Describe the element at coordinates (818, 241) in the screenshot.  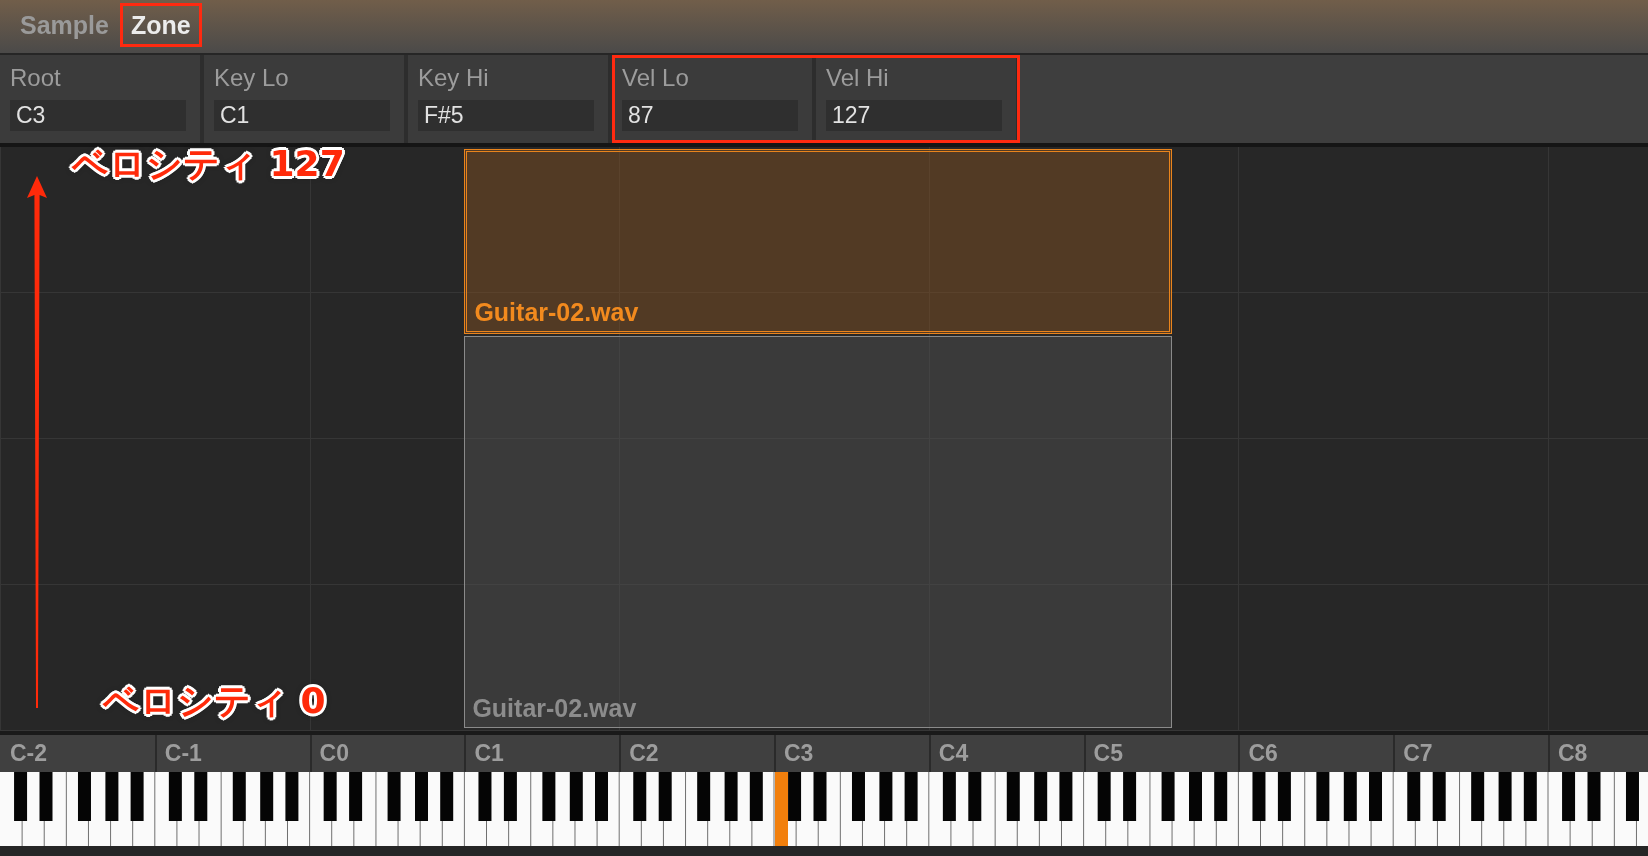
I see `sample-zone: Guitar-02.wav` at that location.